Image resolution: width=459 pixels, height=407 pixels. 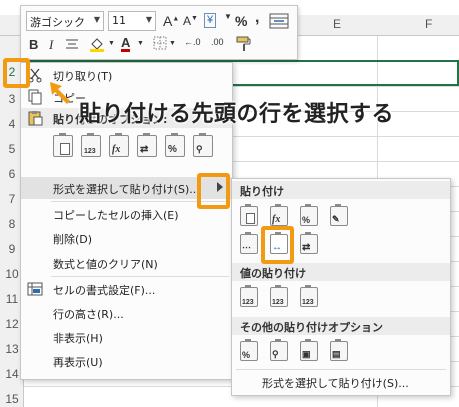 I want to click on clipboard-icon, so click(x=35, y=119).